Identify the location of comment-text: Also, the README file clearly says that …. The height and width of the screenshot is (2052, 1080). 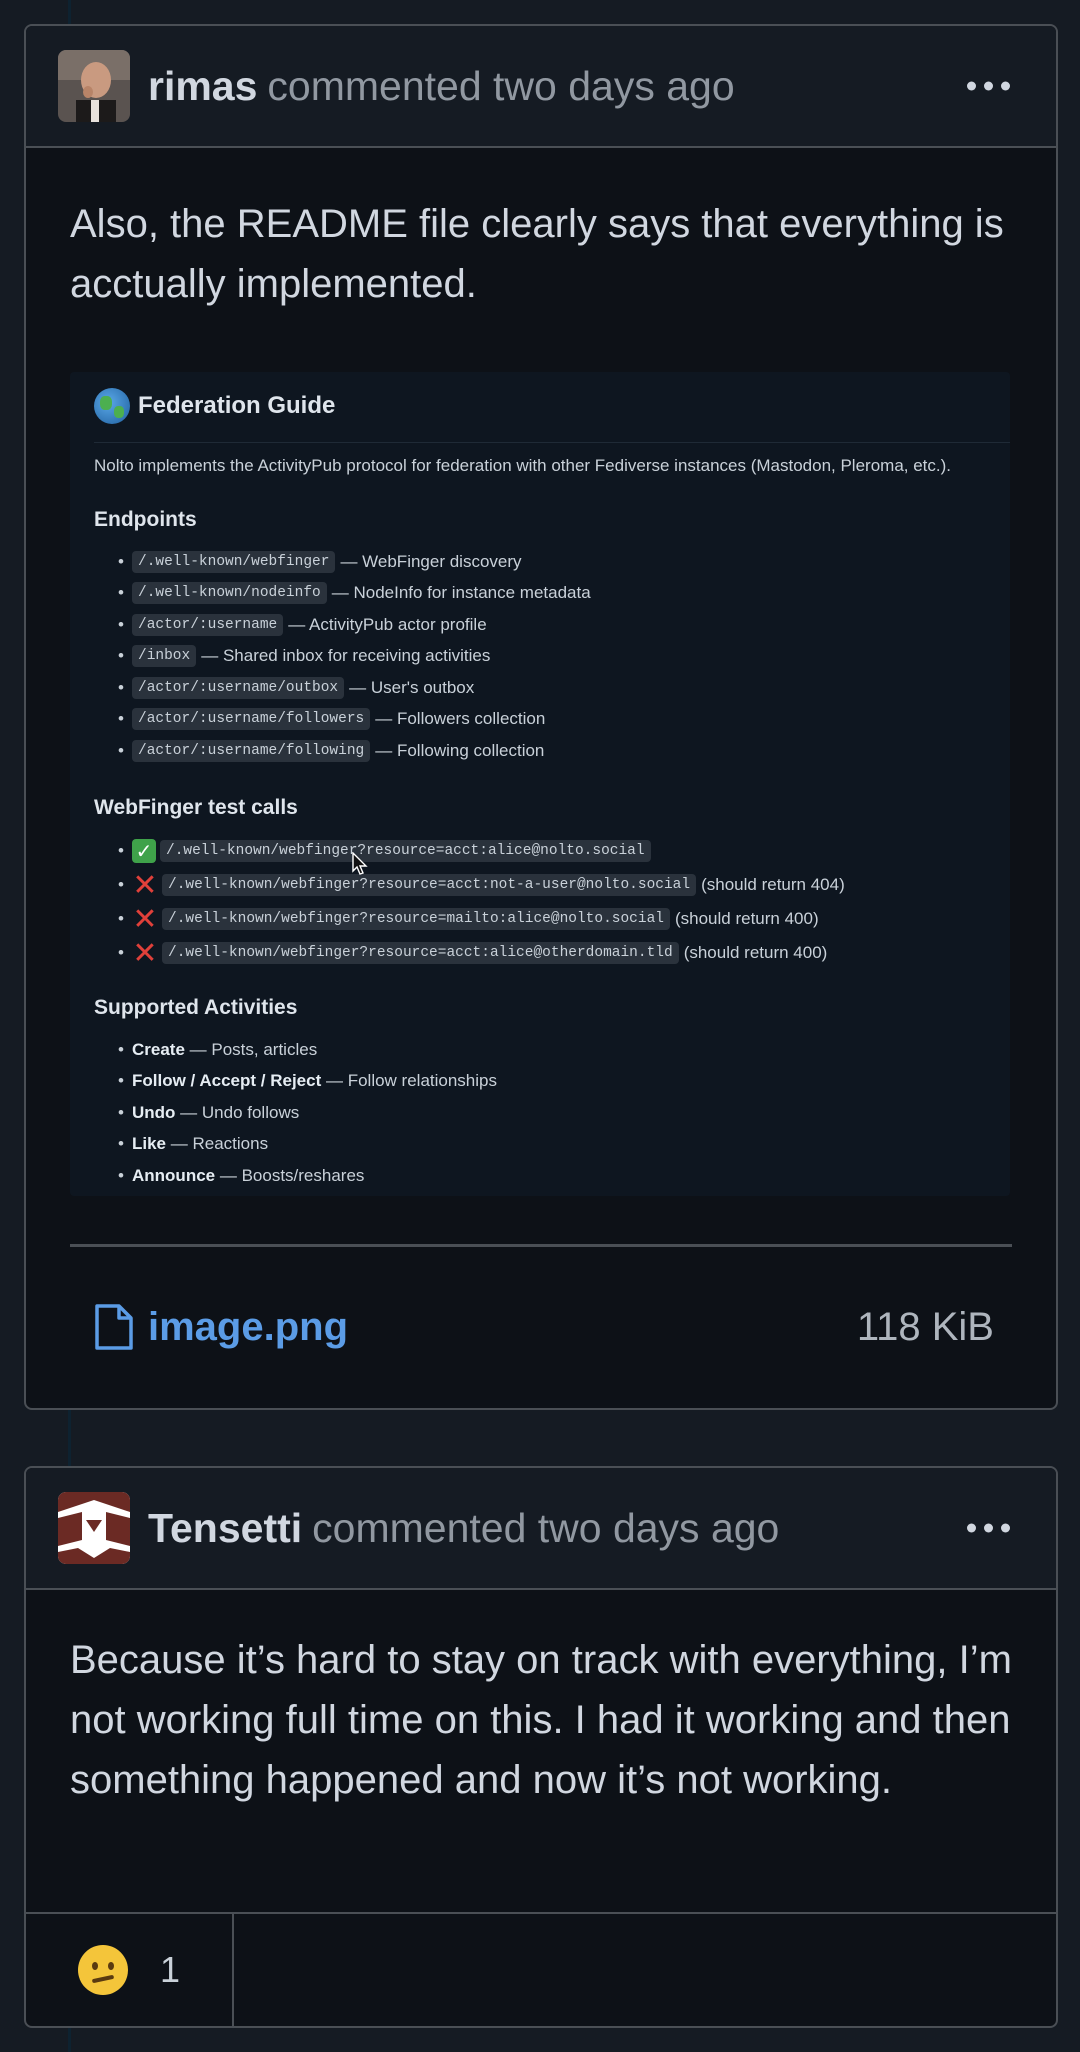
(537, 254).